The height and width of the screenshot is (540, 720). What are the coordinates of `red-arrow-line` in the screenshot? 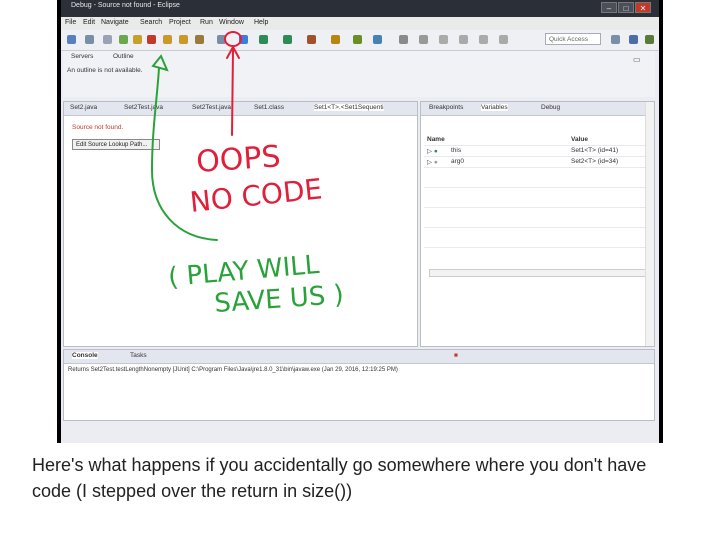 It's located at (232, 92).